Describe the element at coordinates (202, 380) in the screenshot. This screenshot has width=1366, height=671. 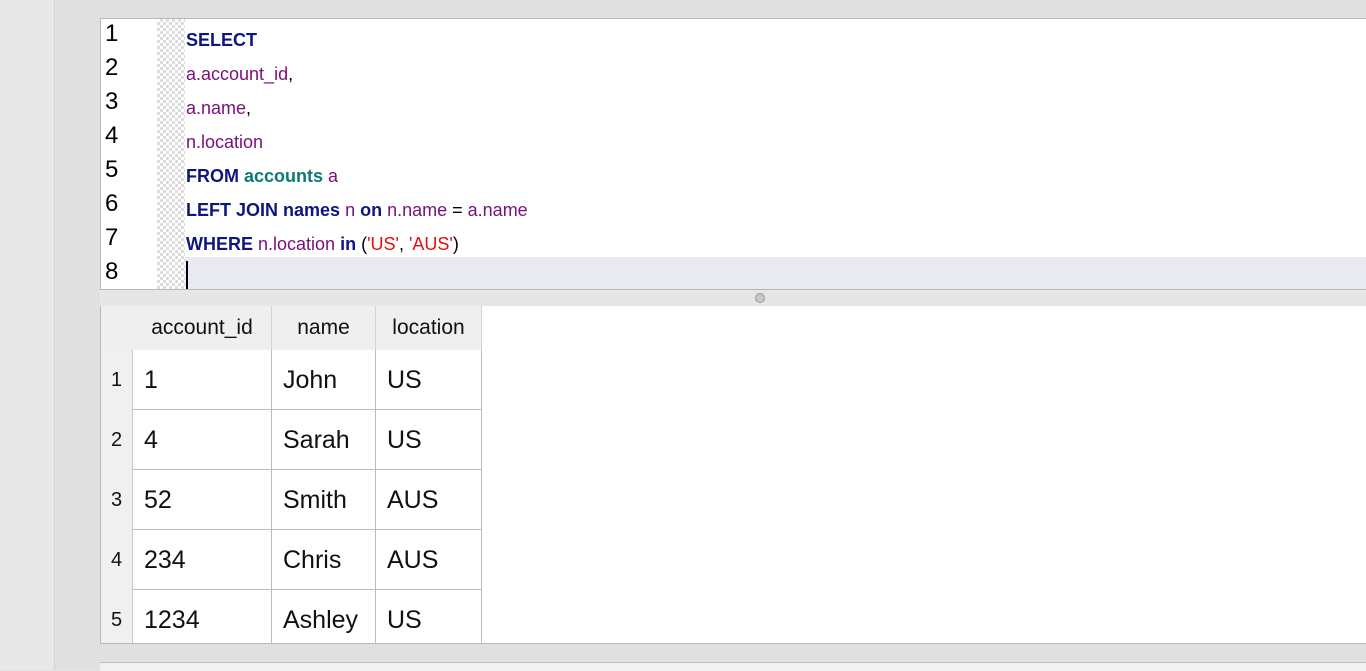
I see `cell-account-id: 1` at that location.